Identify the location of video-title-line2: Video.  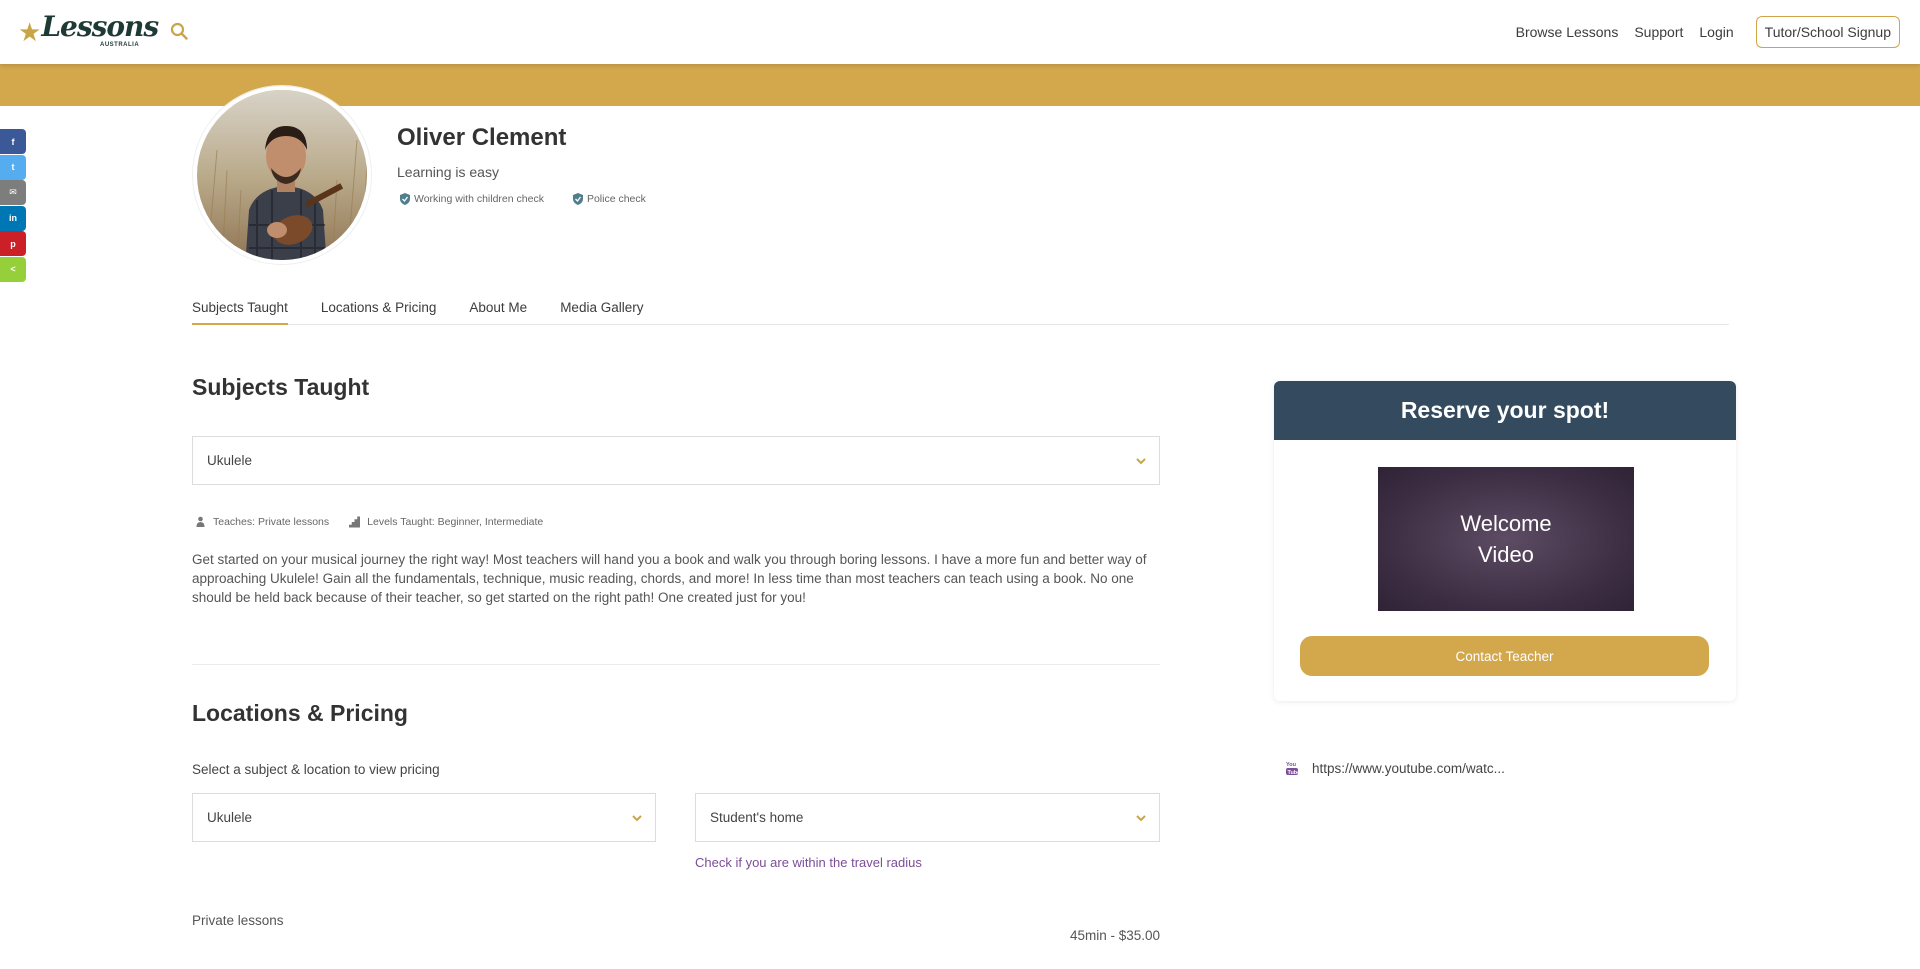
(1506, 554).